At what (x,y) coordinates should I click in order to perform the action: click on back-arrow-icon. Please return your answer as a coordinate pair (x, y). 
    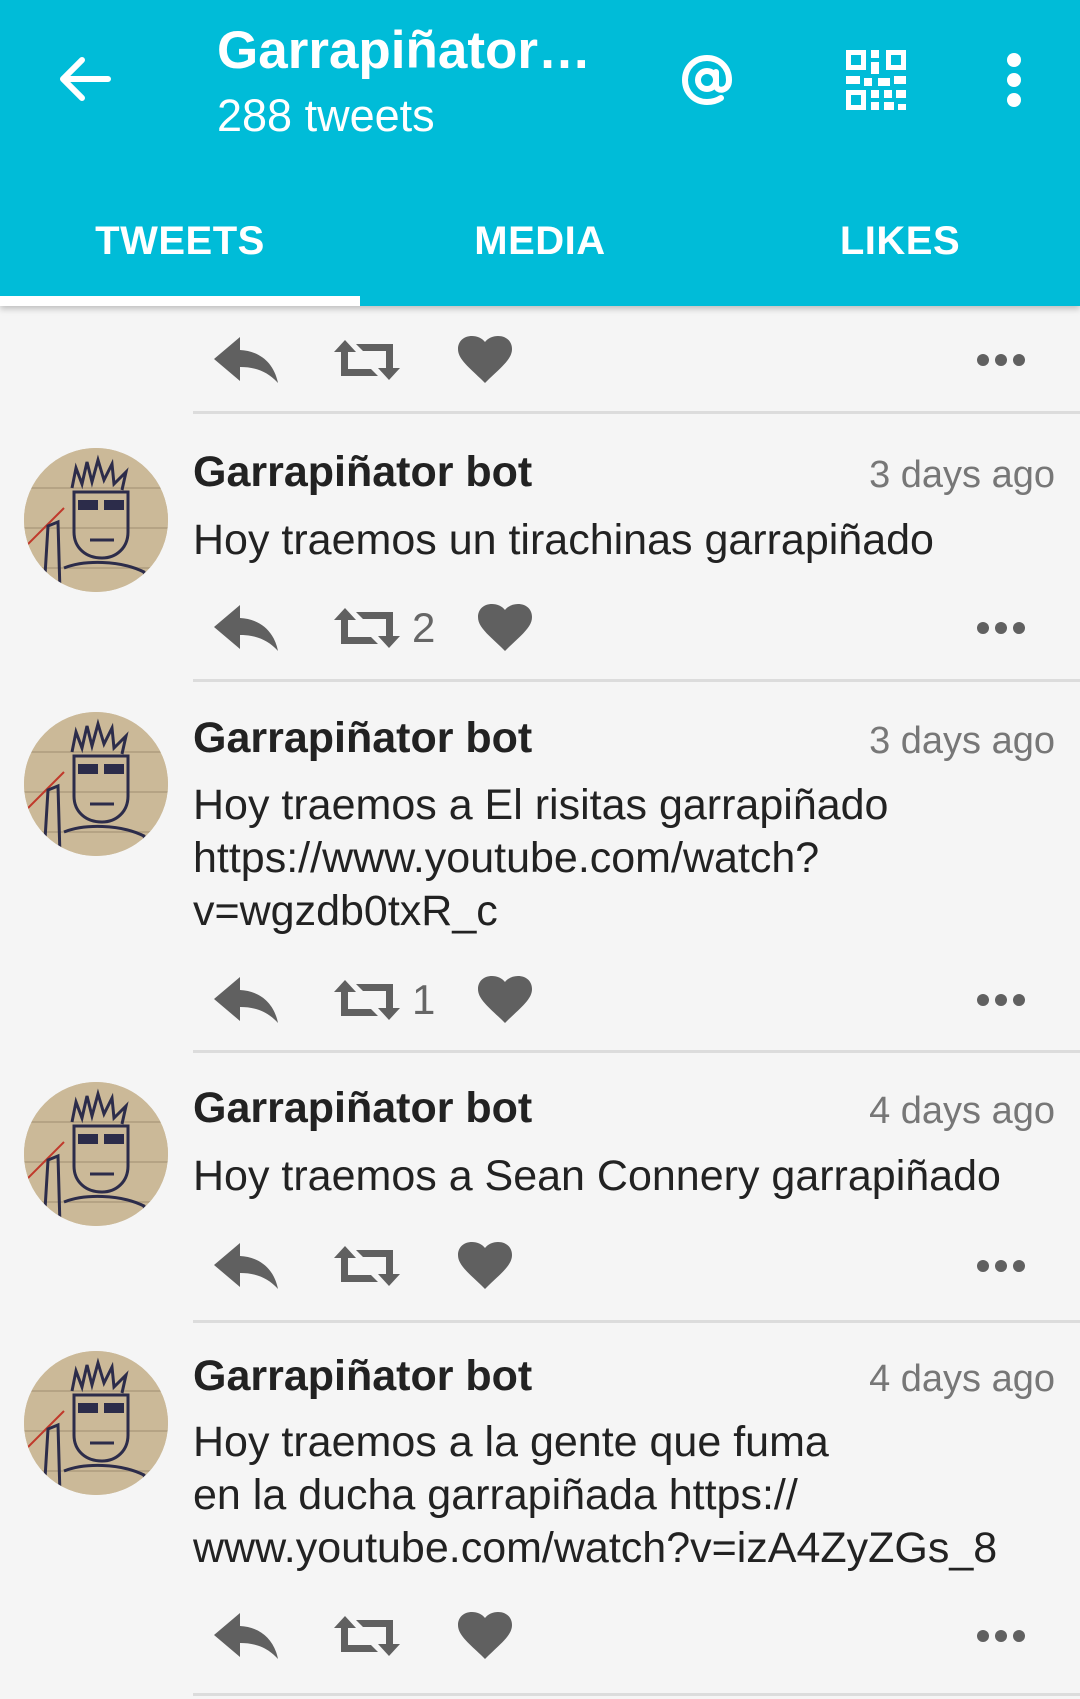
    Looking at the image, I should click on (85, 79).